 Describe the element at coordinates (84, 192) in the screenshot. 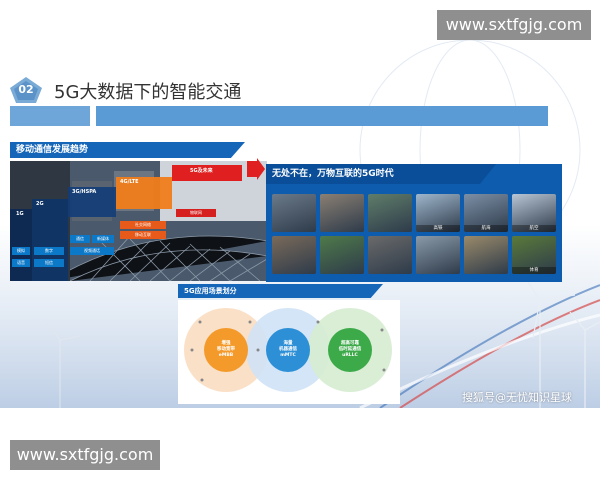

I see `gen-label: 3G/HSPA` at that location.